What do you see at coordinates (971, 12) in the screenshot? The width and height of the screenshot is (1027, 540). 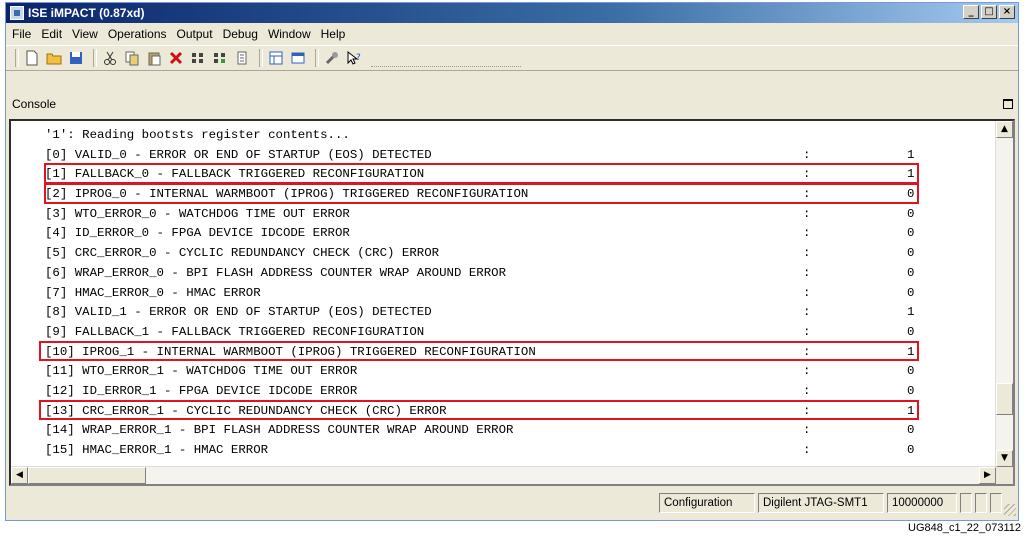 I see `minimize-button: _` at bounding box center [971, 12].